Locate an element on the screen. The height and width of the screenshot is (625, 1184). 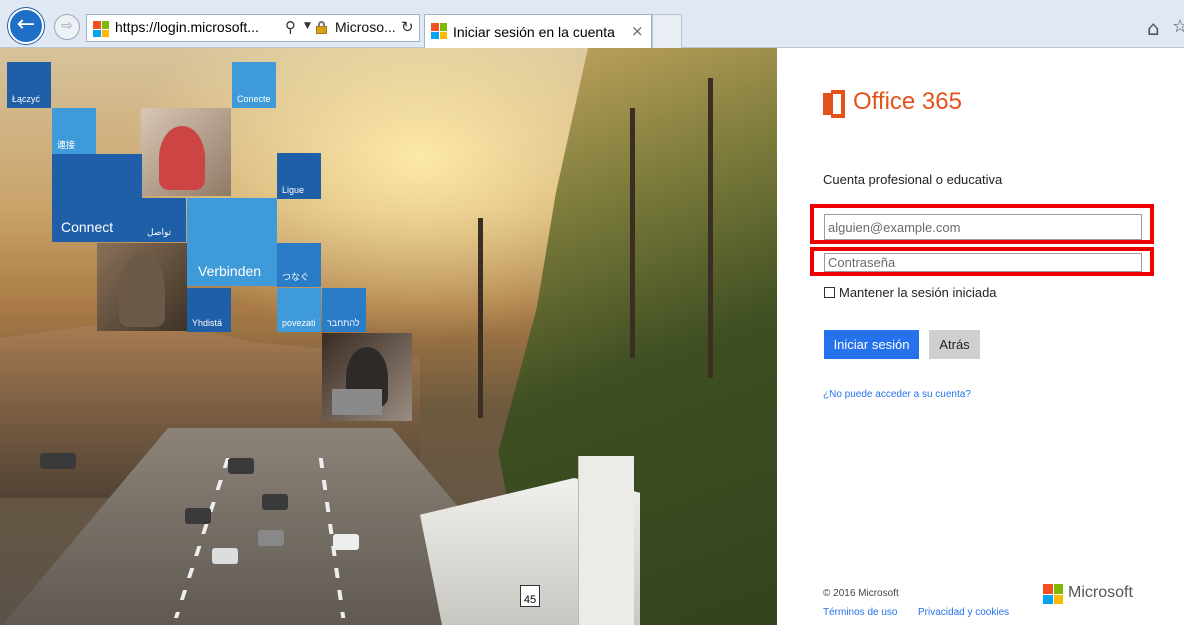
copyright: © 2016 Microsoft is located at coordinates (861, 593).